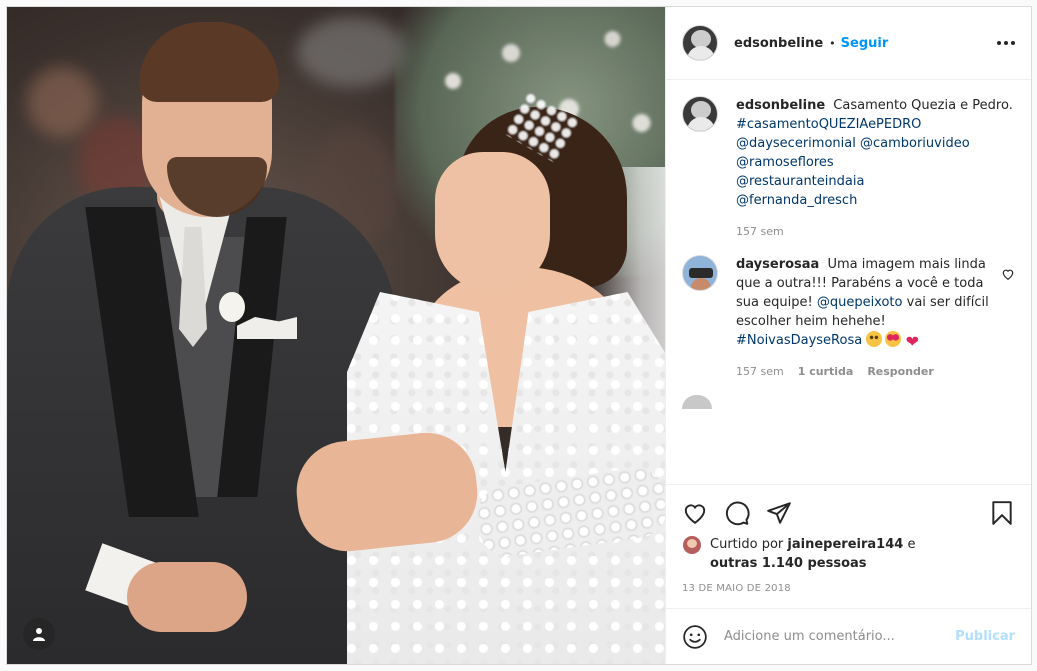  Describe the element at coordinates (1002, 513) in the screenshot. I see `save-icon` at that location.